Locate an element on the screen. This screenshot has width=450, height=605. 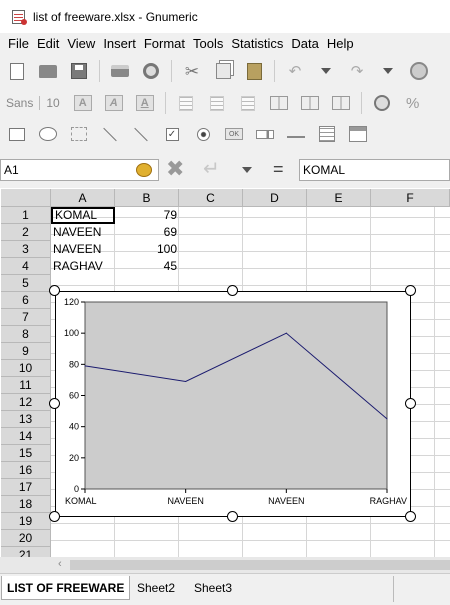
tab-list-of-freeware: LIST OF FREEWARE is located at coordinates (66, 588).